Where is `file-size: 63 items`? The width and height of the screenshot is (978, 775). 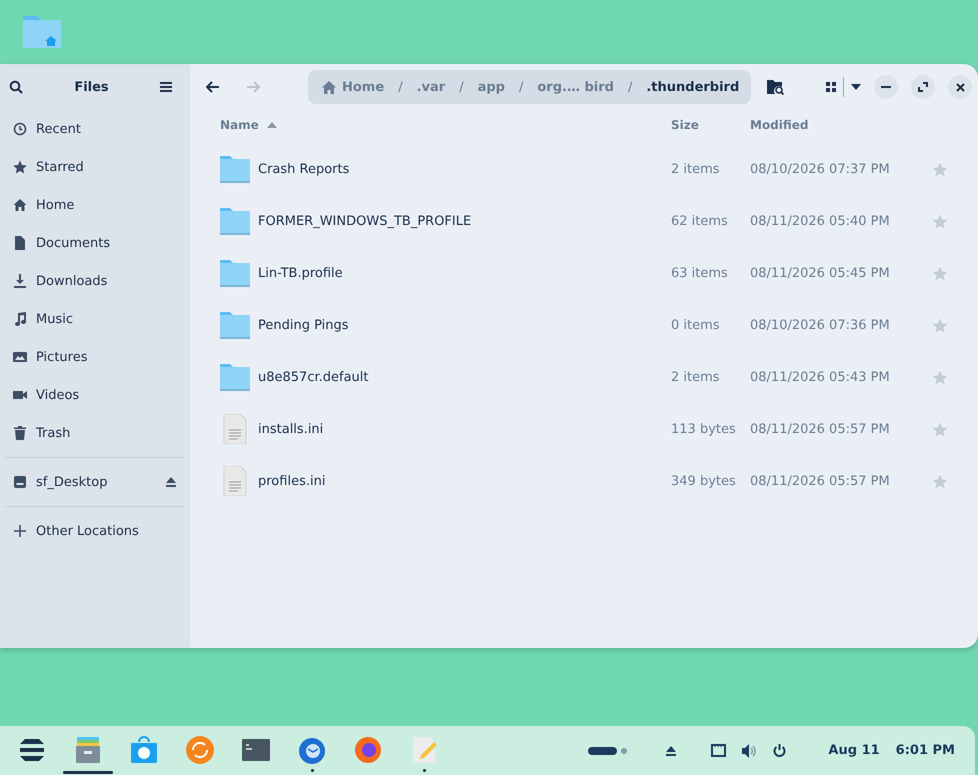
file-size: 63 items is located at coordinates (700, 273).